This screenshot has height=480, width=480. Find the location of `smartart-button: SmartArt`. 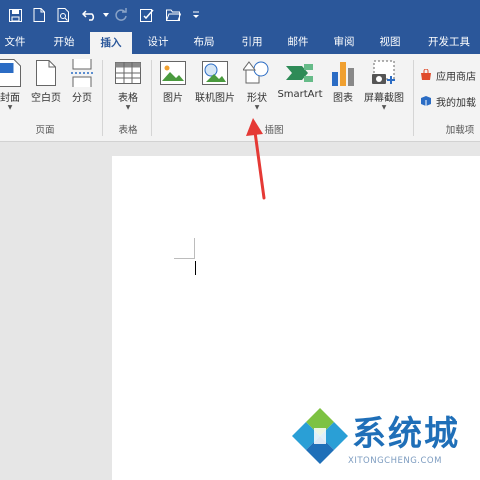

smartart-button: SmartArt is located at coordinates (300, 89).